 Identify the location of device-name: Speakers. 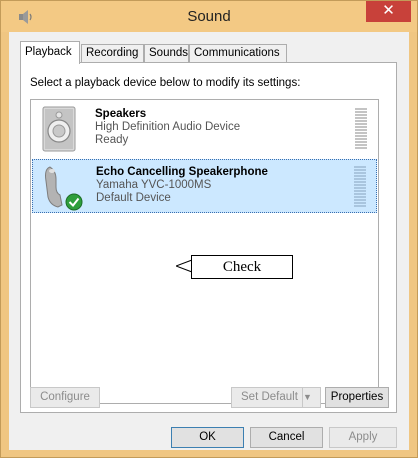
(121, 114).